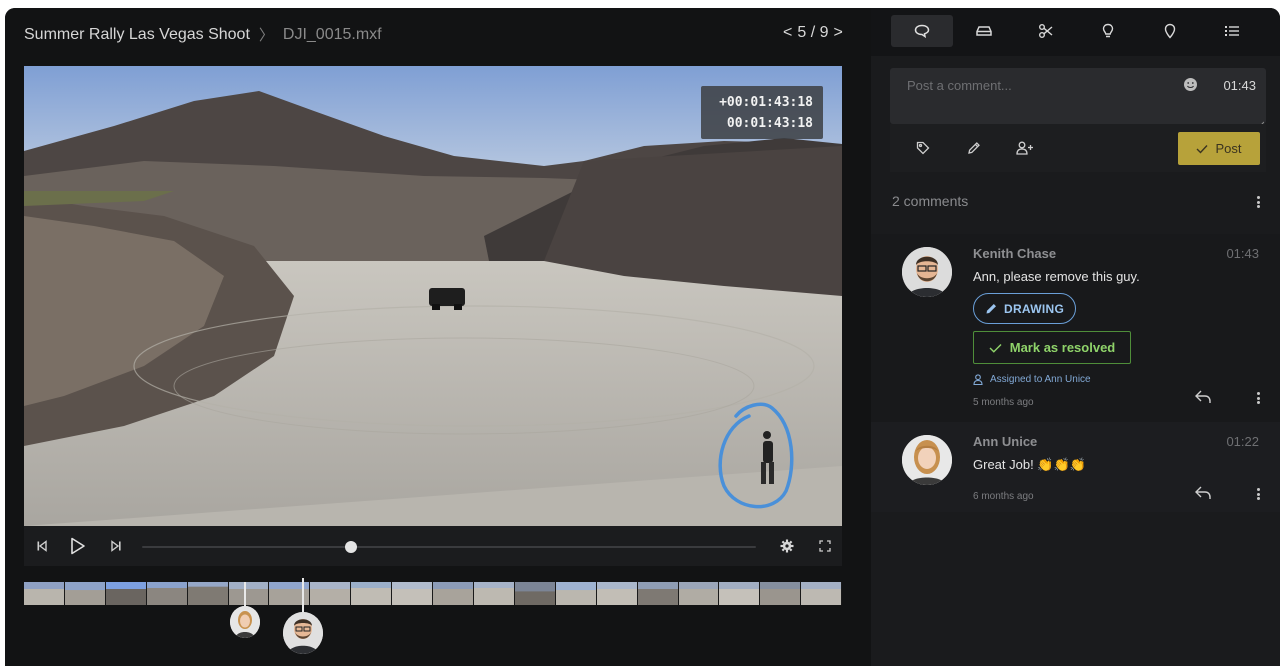 Image resolution: width=1280 pixels, height=666 pixels. What do you see at coordinates (1029, 464) in the screenshot?
I see `comment-text: Great Job! 👏👏👏` at bounding box center [1029, 464].